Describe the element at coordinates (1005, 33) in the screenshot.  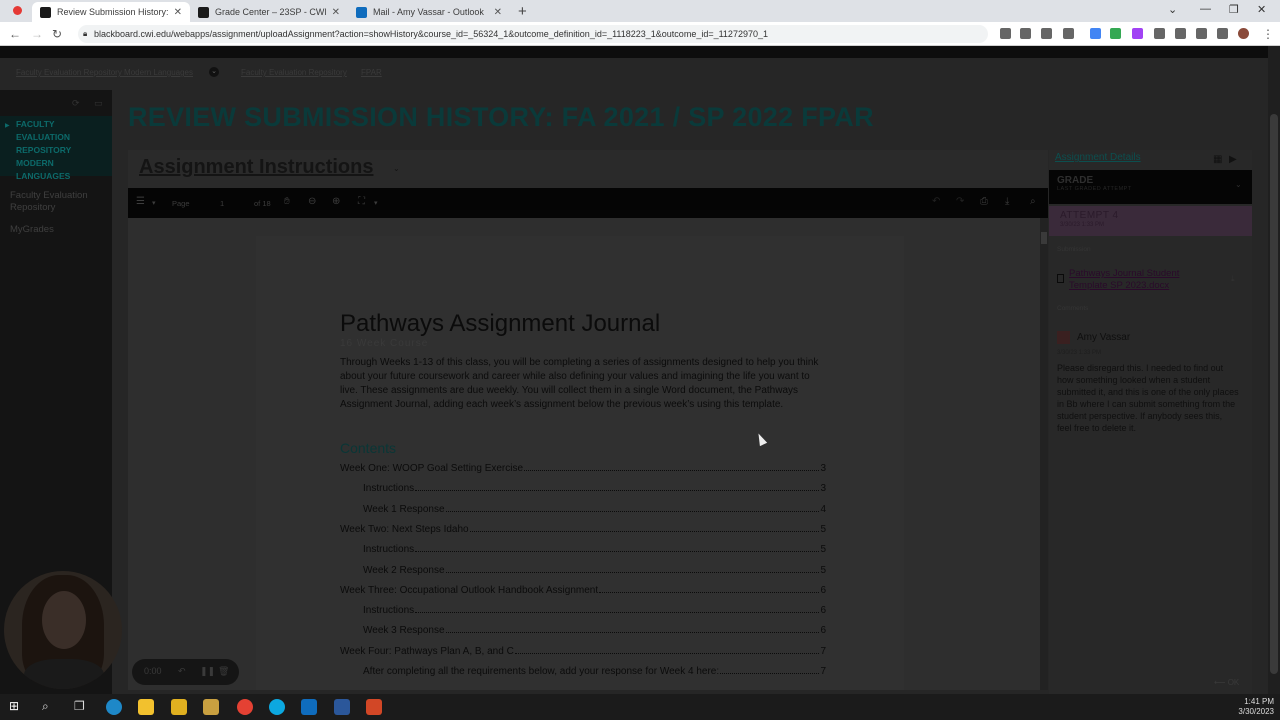
I see `camera-icon` at that location.